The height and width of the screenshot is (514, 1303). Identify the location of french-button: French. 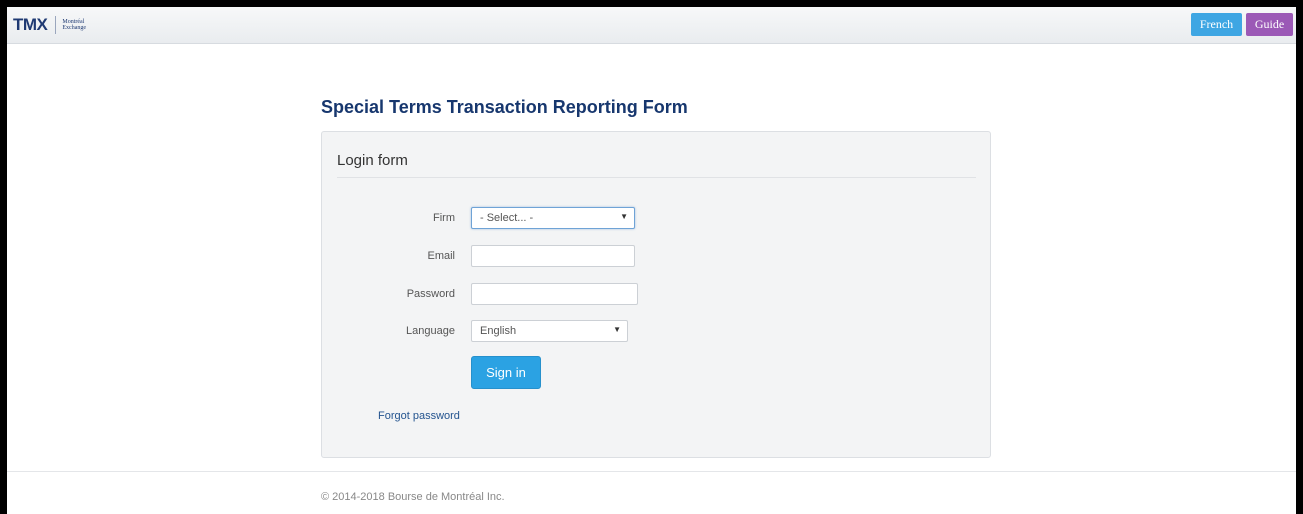
(1216, 24).